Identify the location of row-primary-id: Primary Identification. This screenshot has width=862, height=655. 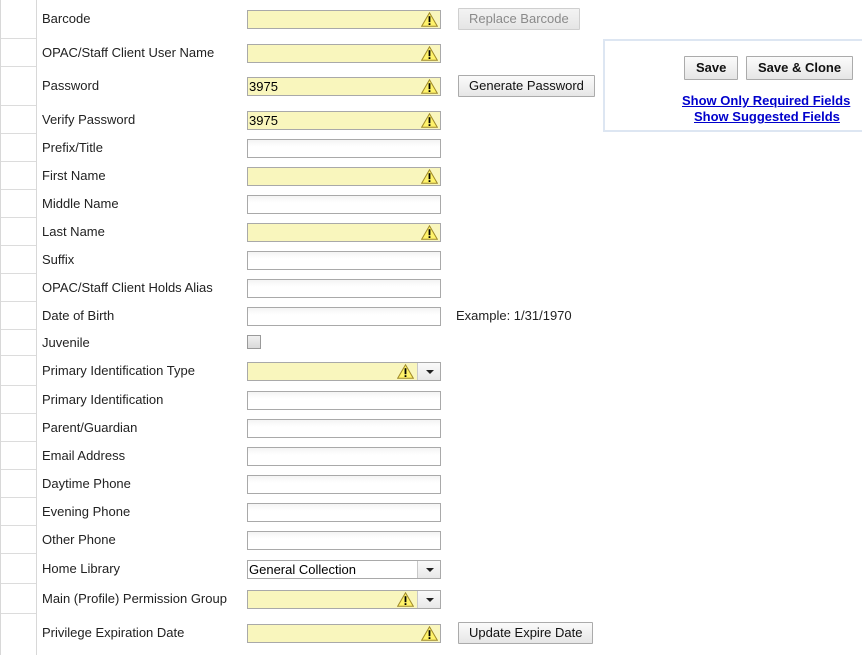
(300, 400).